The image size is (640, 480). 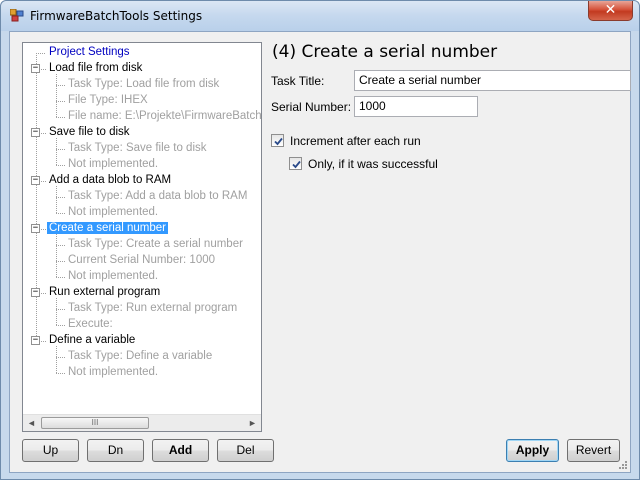 I want to click on tree-node-label: Task Type: Define a variable, so click(x=140, y=356).